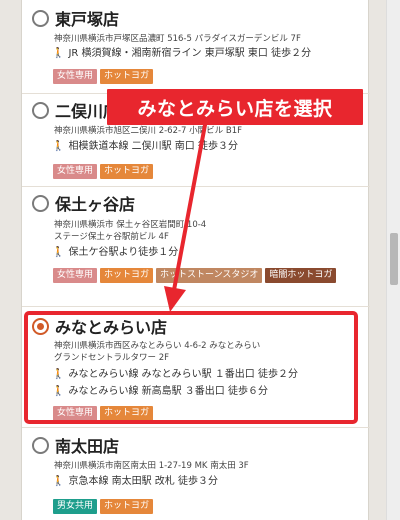 Image resolution: width=400 pixels, height=520 pixels. I want to click on store-name-row: 南太田店, so click(75, 445).